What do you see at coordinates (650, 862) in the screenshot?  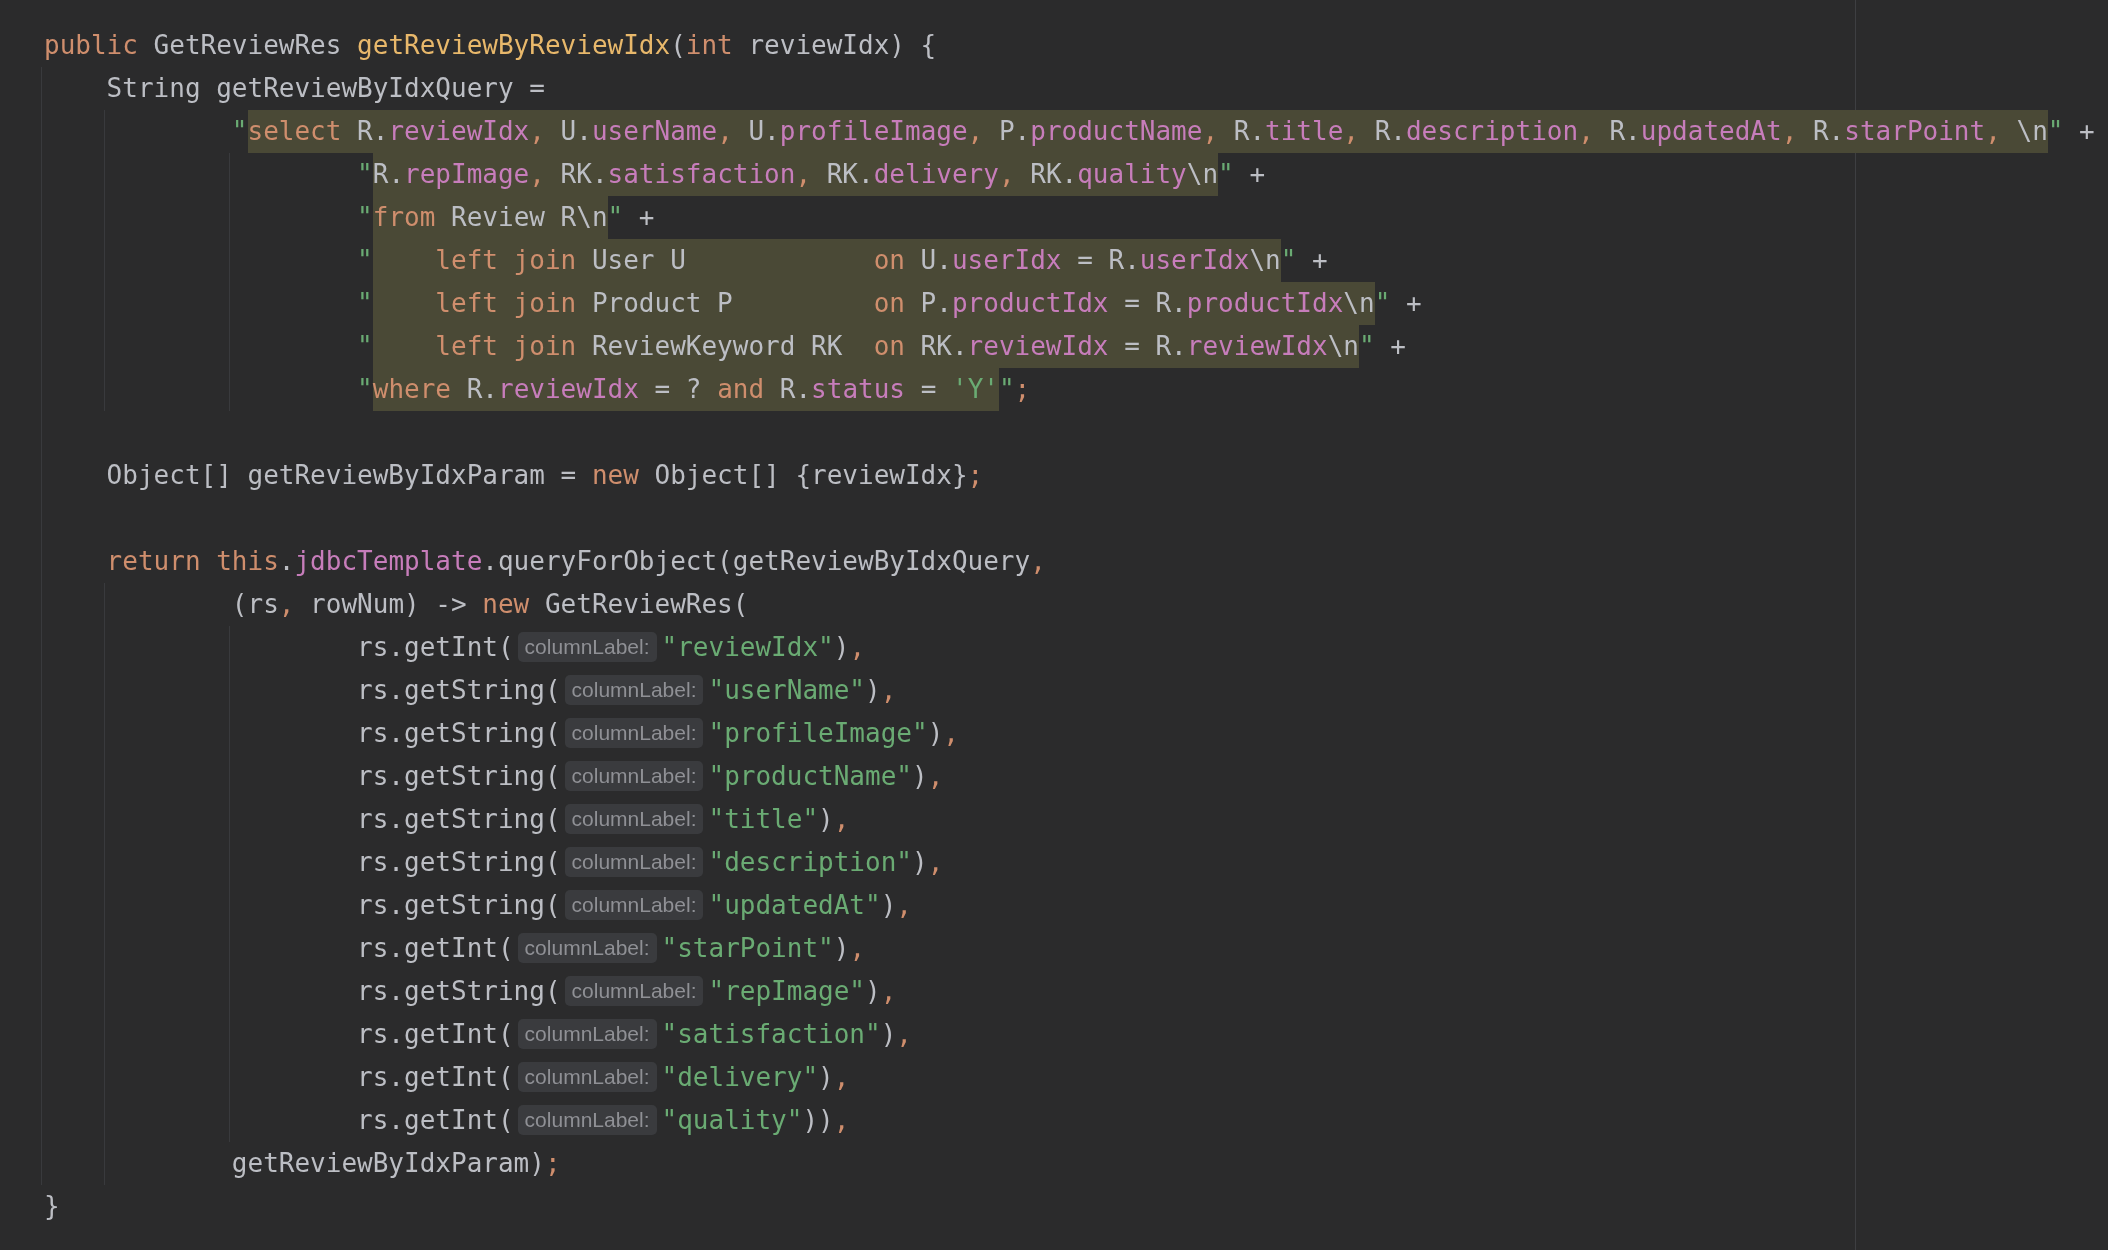 I see `code-line: rs.getString( columnLabel: "description"),` at bounding box center [650, 862].